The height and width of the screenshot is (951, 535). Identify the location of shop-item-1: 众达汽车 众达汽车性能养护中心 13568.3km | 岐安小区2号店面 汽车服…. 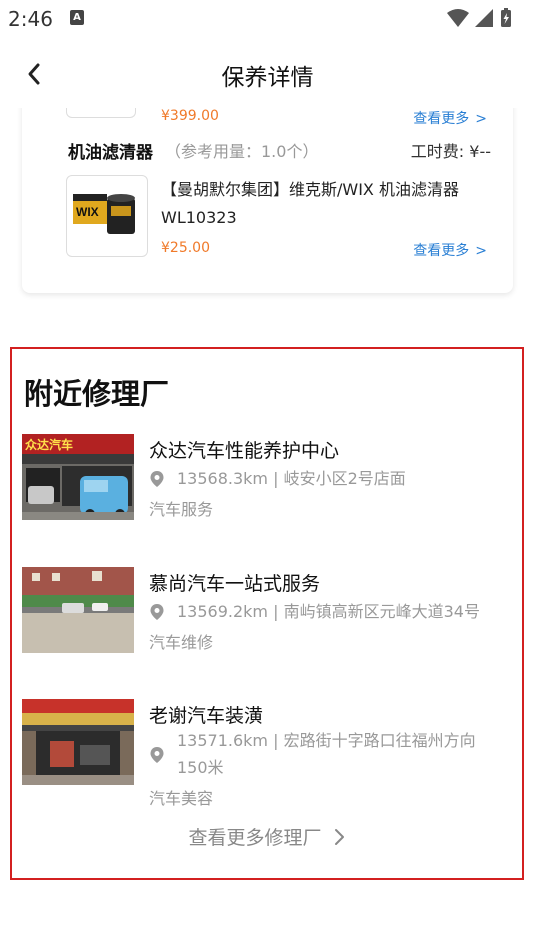
(267, 484).